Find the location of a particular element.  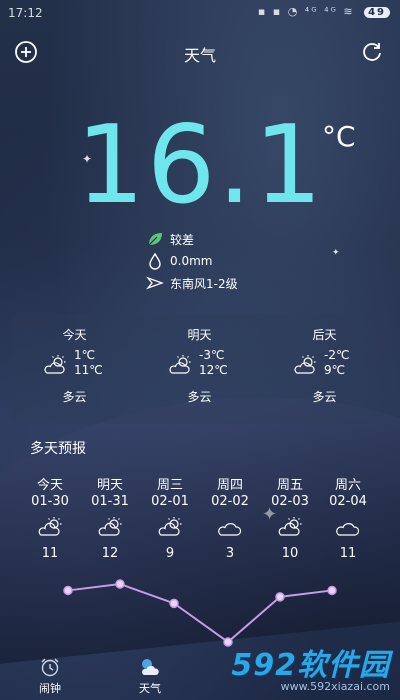

forecast-day-name: 周三 is located at coordinates (169, 485).